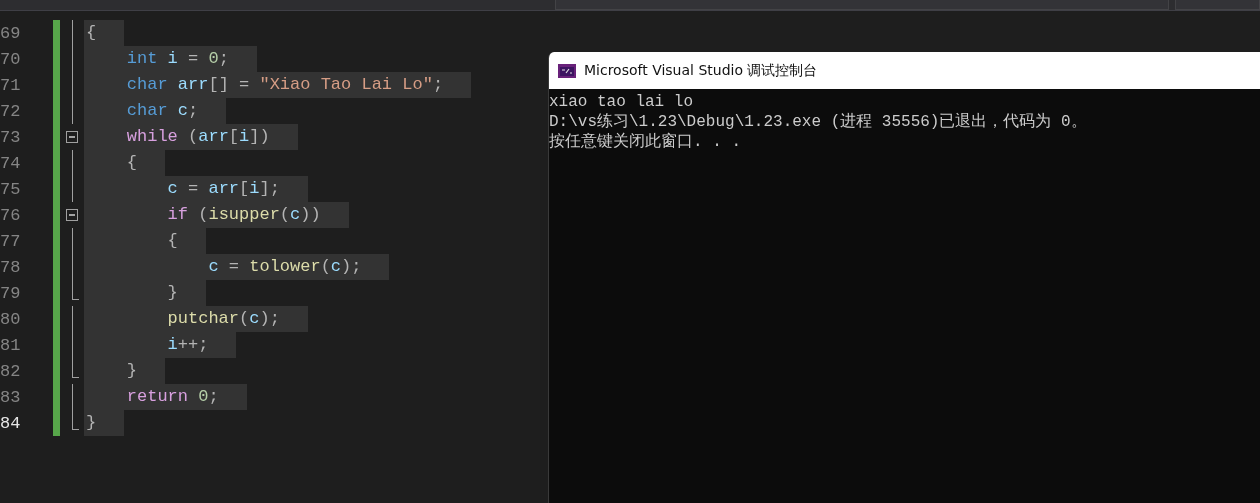 The image size is (1260, 503). Describe the element at coordinates (645, 142) in the screenshot. I see `console-output-line: 按任意键关闭此窗口. . .` at that location.